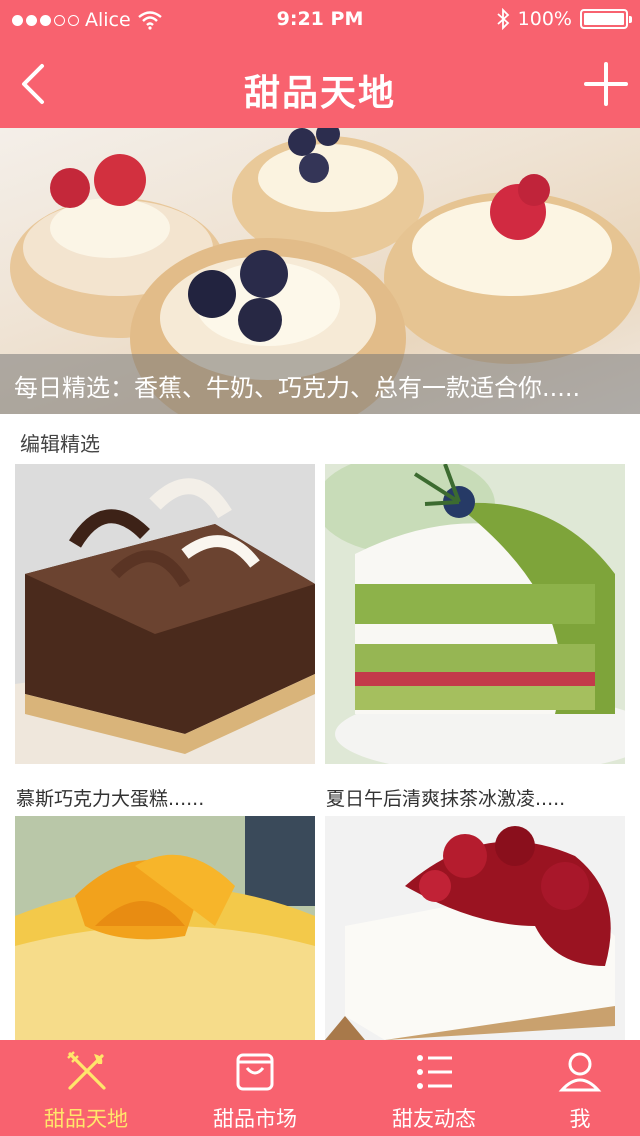 This screenshot has height=1136, width=640. What do you see at coordinates (580, 1119) in the screenshot?
I see `tab-label: 我` at bounding box center [580, 1119].